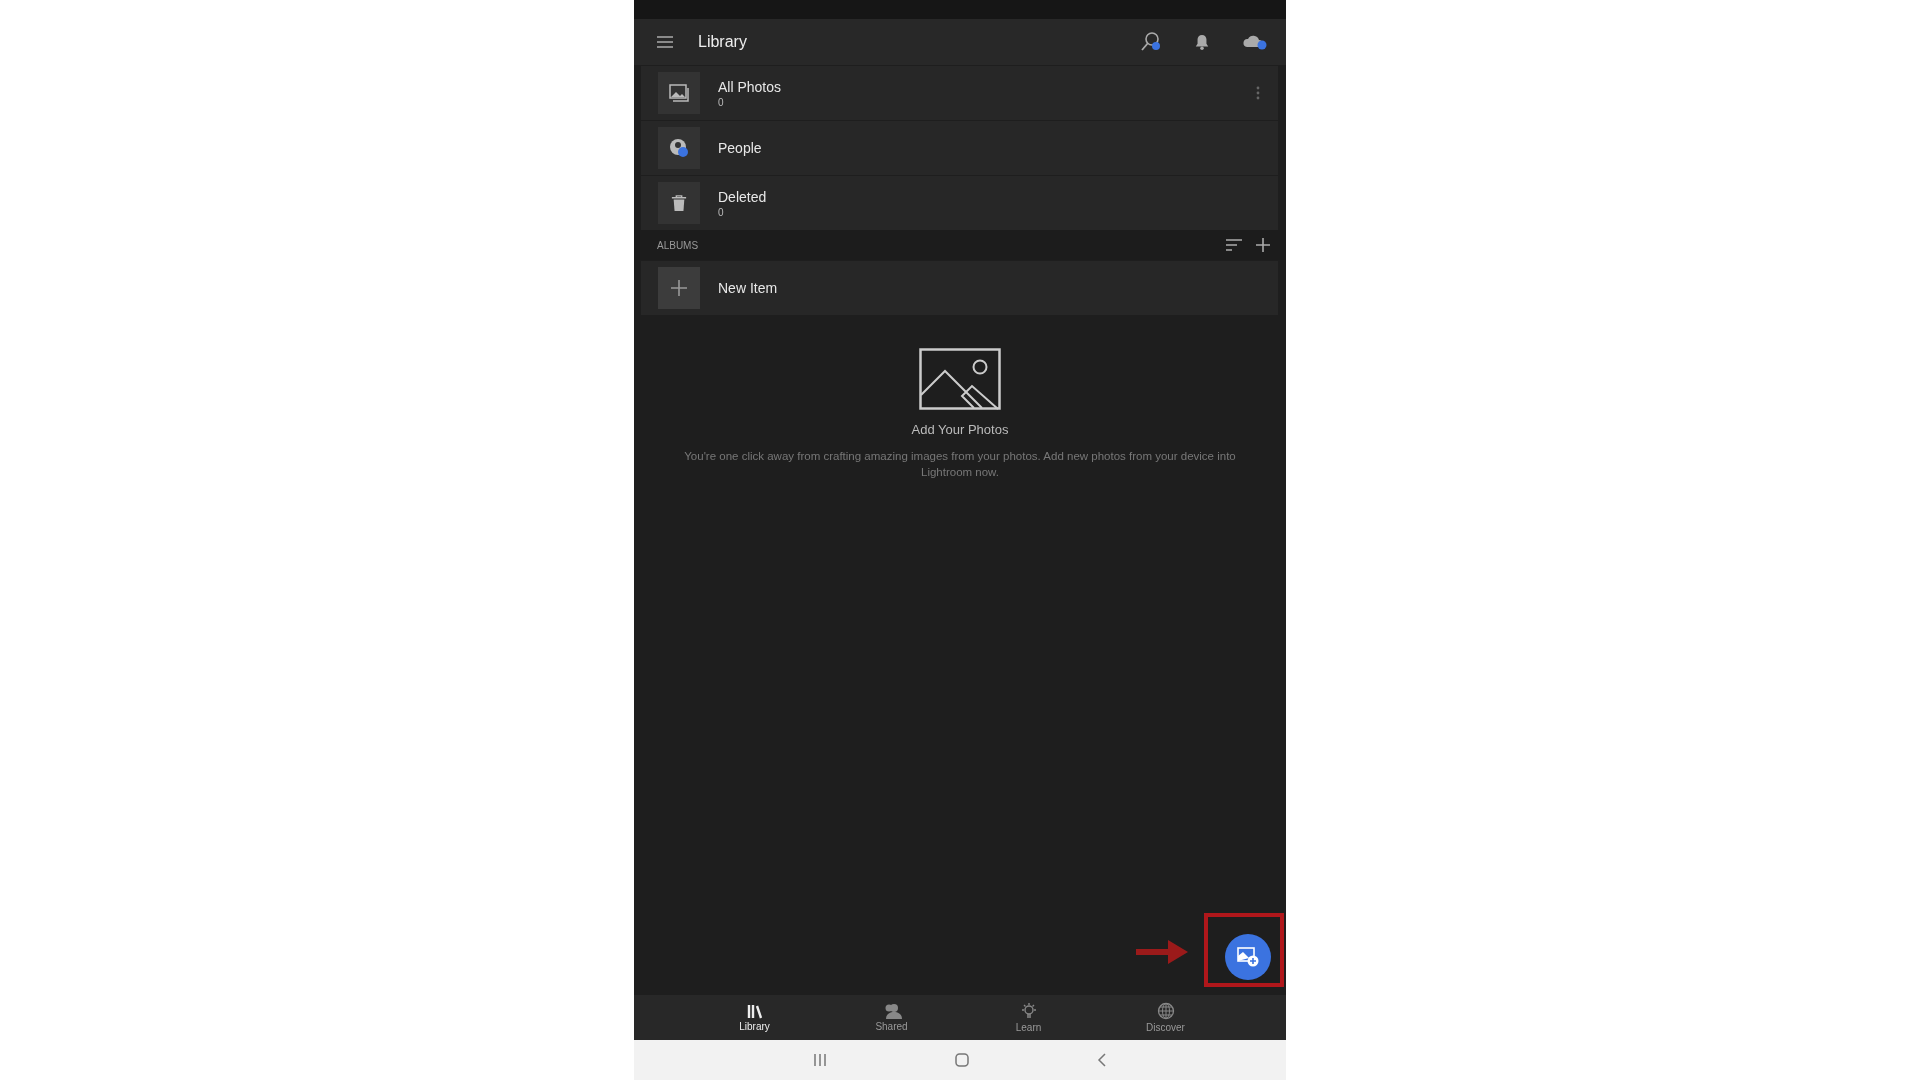 Image resolution: width=1920 pixels, height=1080 pixels. Describe the element at coordinates (679, 93) in the screenshot. I see `photos-icon` at that location.